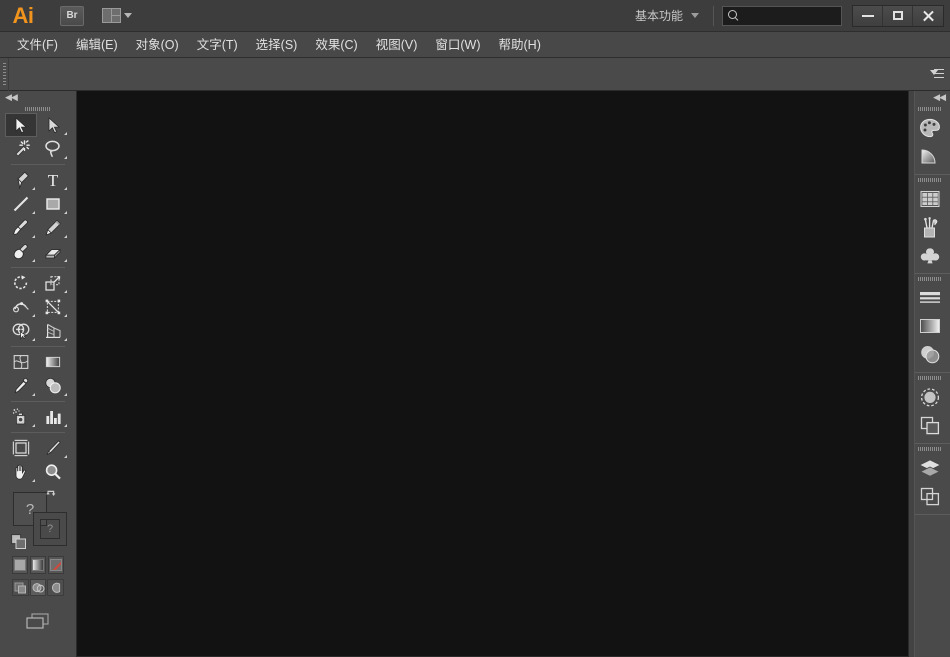  I want to click on toolbar-divider, so click(713, 15).